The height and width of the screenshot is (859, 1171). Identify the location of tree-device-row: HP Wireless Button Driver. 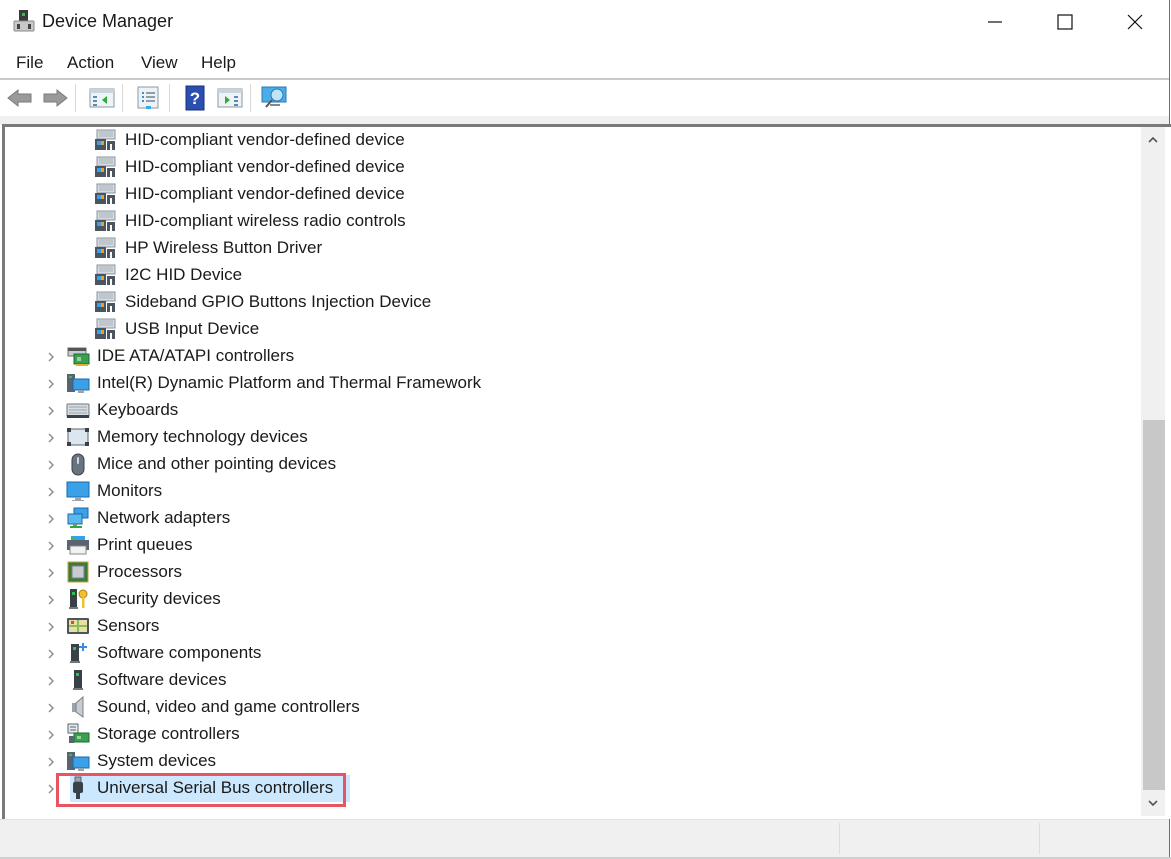
(569, 248).